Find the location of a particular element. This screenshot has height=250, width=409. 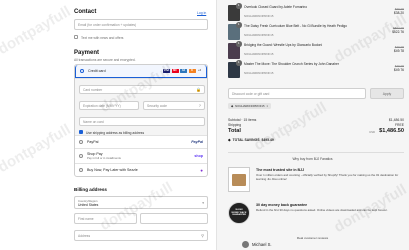

address-placeholder: Address is located at coordinates (84, 235).